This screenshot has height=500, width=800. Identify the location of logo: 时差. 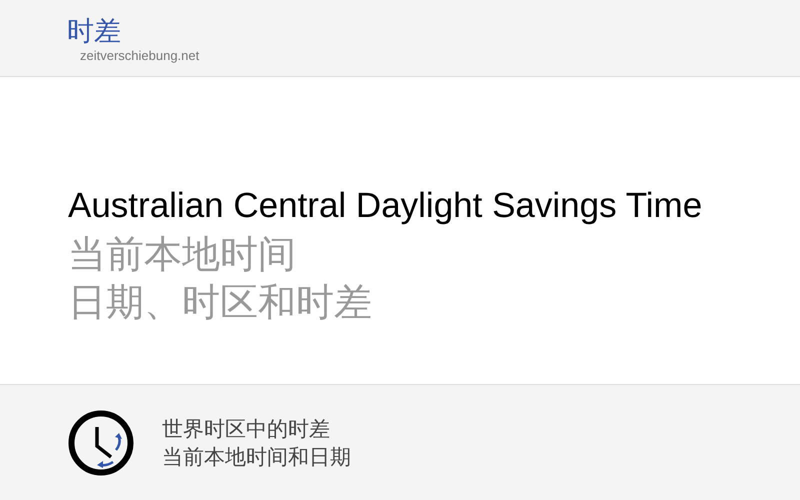
(94, 32).